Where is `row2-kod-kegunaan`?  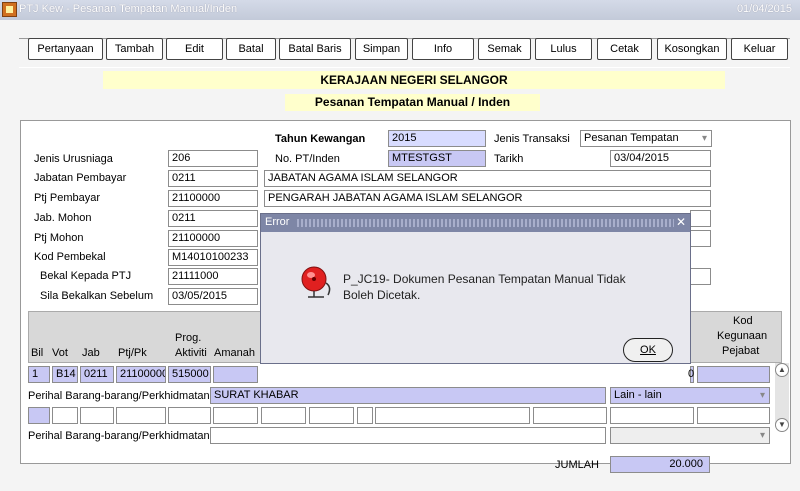
row2-kod-kegunaan is located at coordinates (733, 415).